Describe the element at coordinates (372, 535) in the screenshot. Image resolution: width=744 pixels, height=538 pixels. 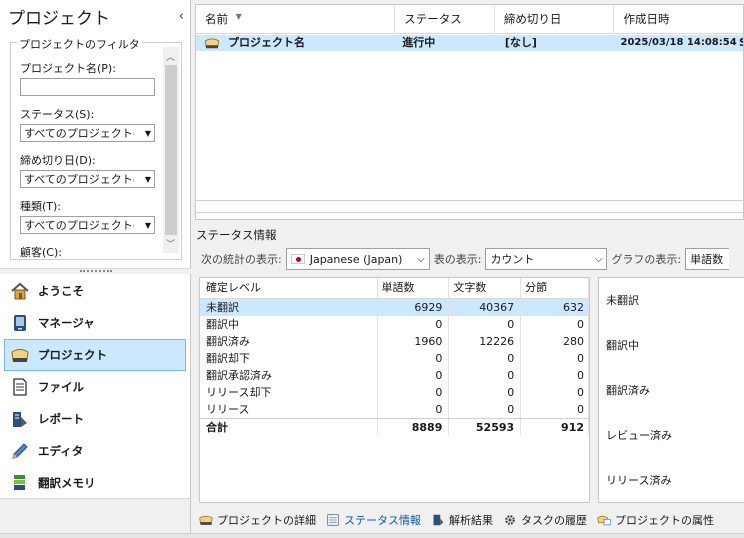
I see `status-bar` at that location.